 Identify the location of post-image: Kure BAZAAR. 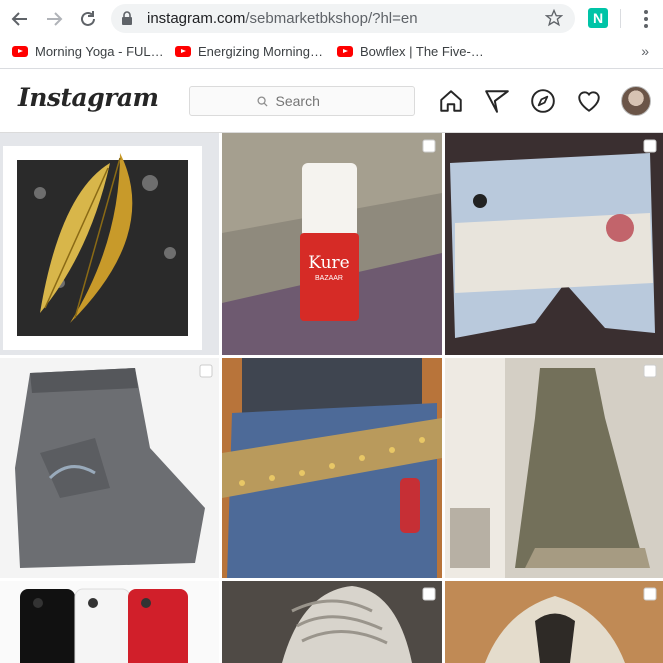
(332, 244).